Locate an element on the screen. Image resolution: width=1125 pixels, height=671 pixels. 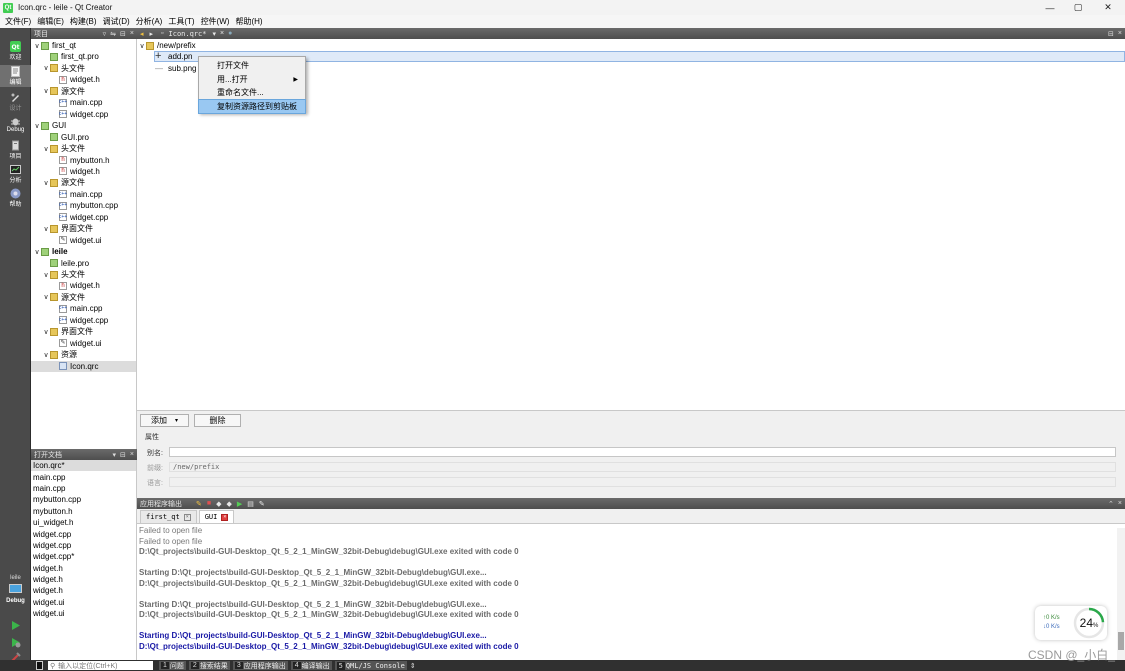
menu-build: 构建(B) is located at coordinates (83, 21).